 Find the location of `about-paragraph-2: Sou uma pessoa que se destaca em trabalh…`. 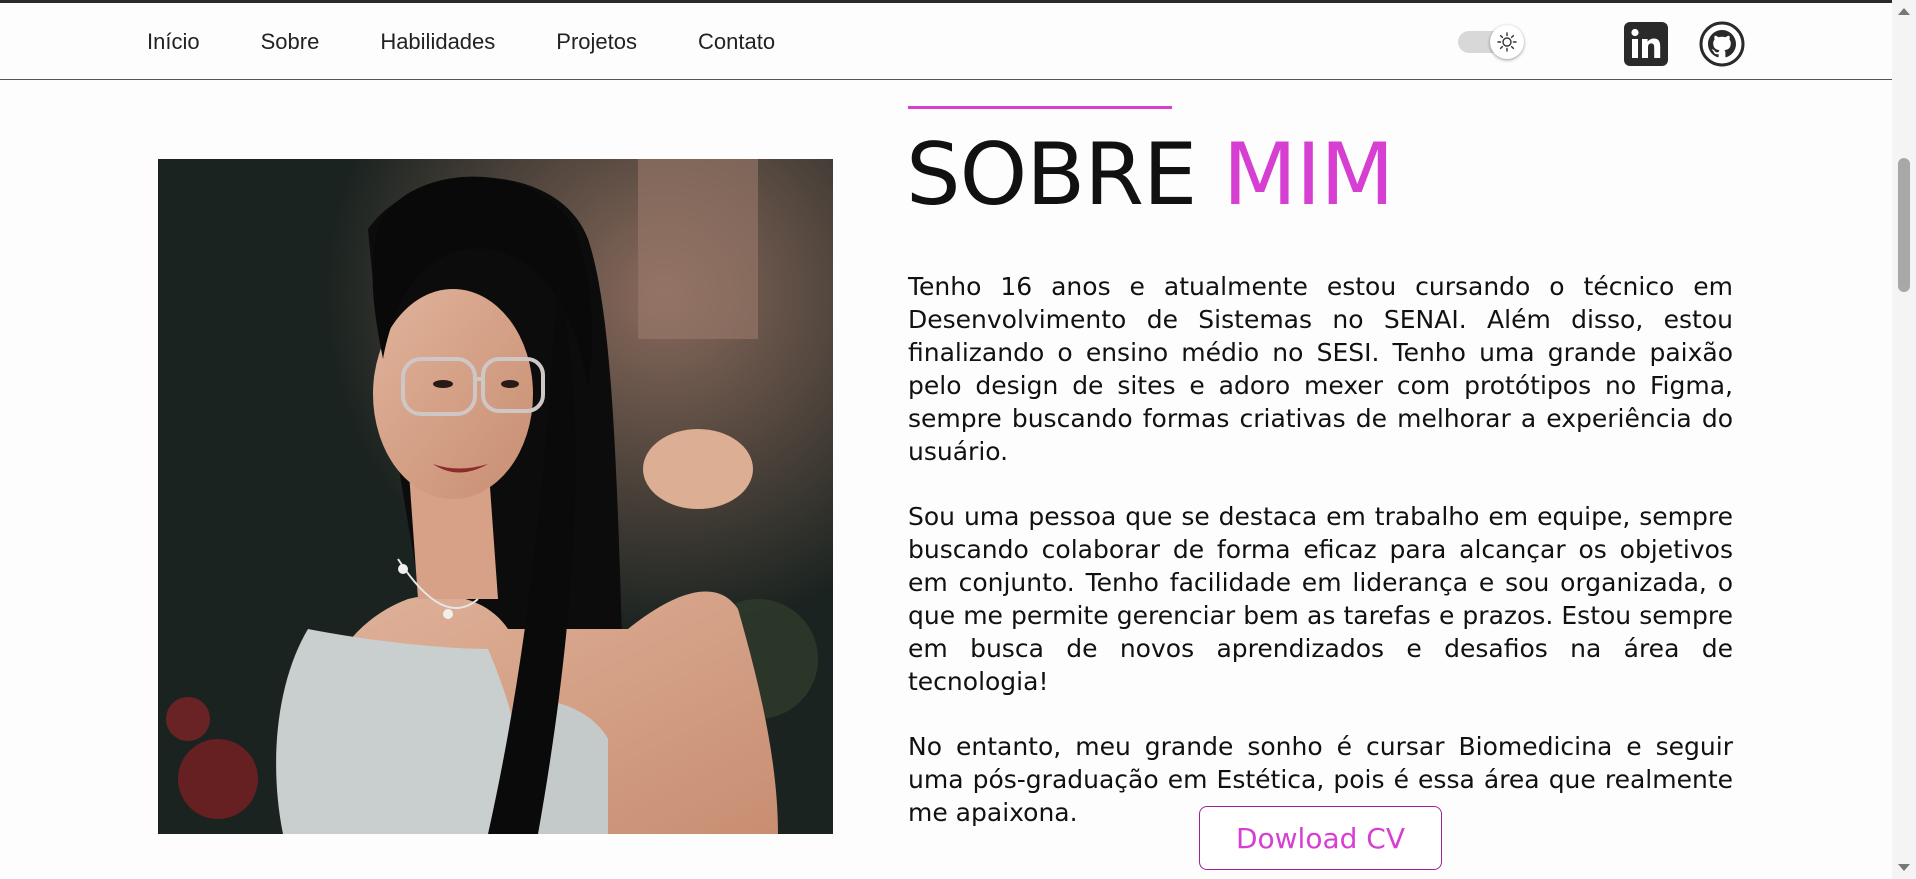

about-paragraph-2: Sou uma pessoa que se destaca em trabalh… is located at coordinates (1320, 599).